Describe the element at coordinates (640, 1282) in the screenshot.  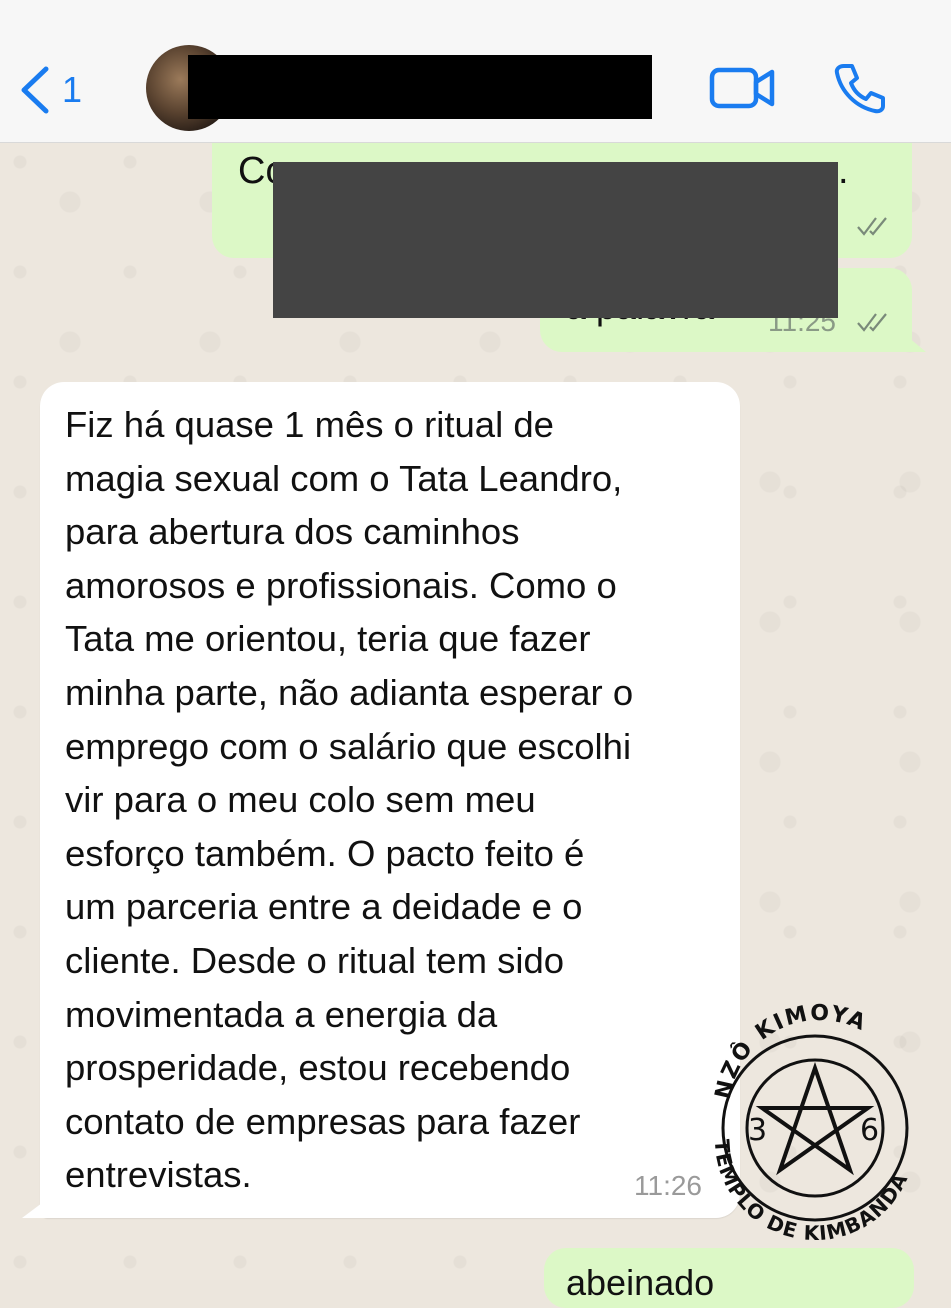
I see `message-text: abeinado` at that location.